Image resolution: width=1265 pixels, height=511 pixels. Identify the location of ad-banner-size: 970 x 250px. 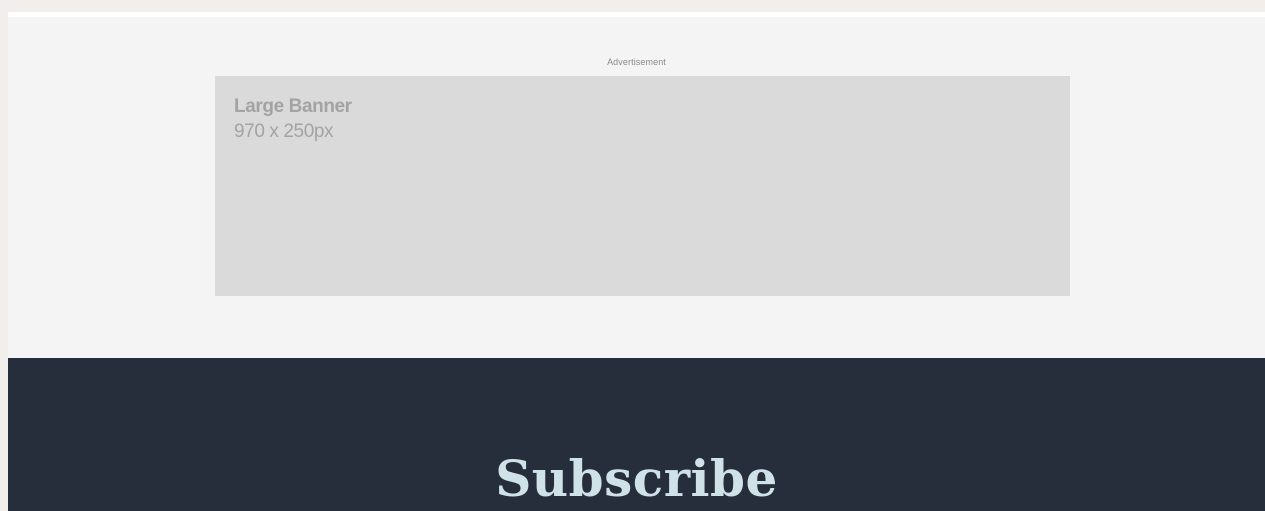
(284, 131).